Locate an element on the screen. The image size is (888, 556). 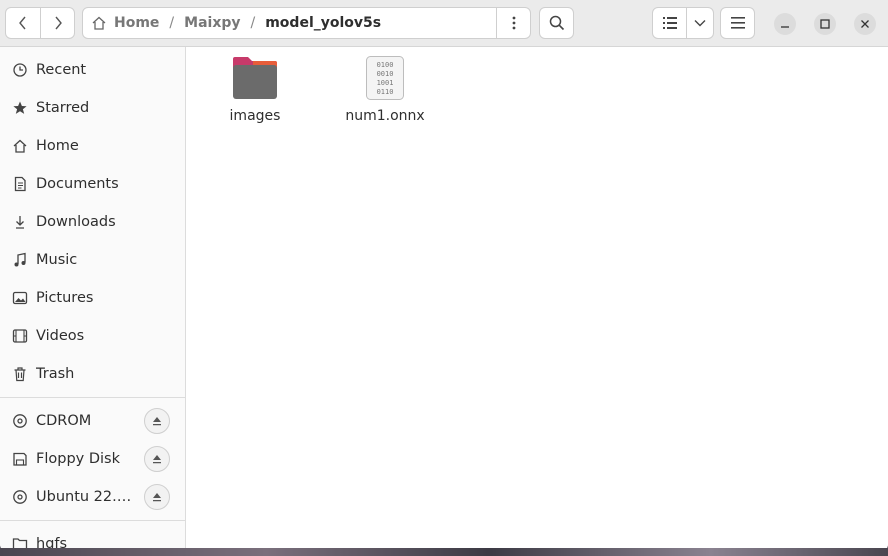
sidebar-item-label: Documents is located at coordinates (77, 184).